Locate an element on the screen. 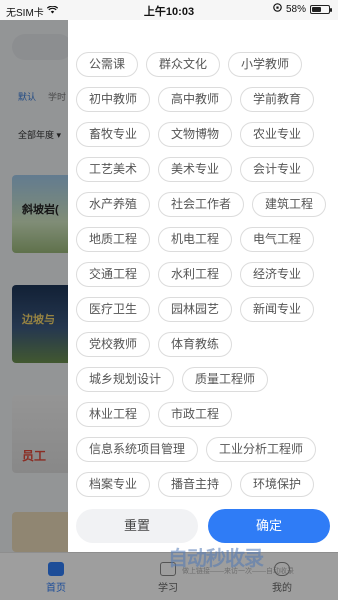 This screenshot has height=600, width=338. filter-tag: 党校教师 is located at coordinates (113, 344).